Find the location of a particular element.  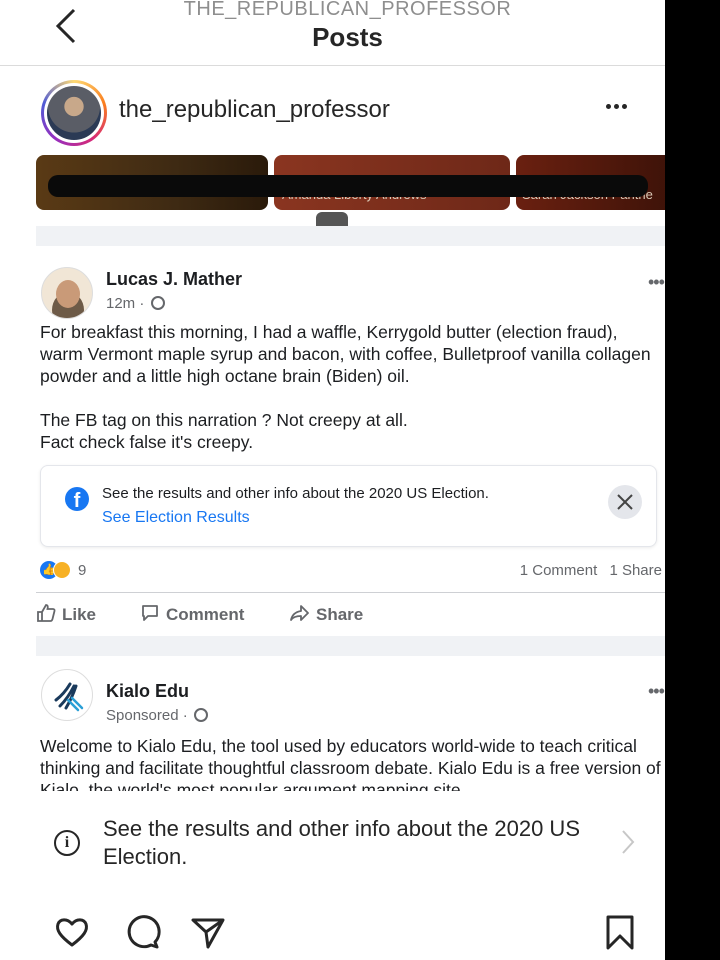

haha-reaction-icon is located at coordinates (62, 570).